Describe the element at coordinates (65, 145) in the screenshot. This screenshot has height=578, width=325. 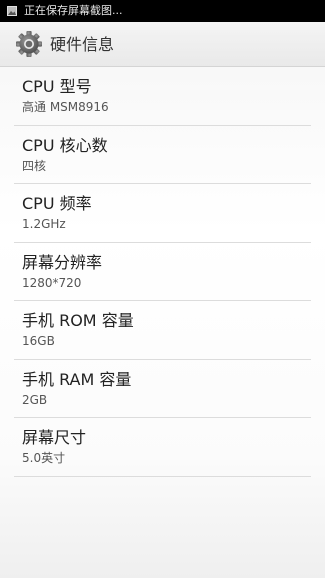
I see `item-title: CPU 核心数` at that location.